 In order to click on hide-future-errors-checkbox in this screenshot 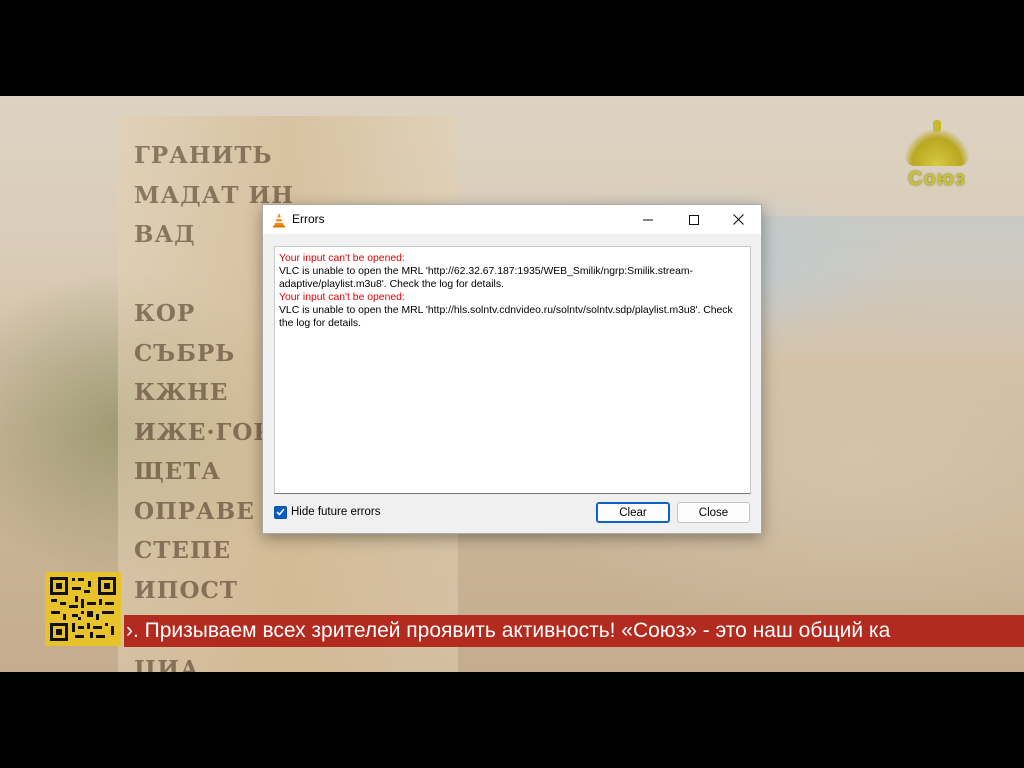, I will do `click(280, 512)`.